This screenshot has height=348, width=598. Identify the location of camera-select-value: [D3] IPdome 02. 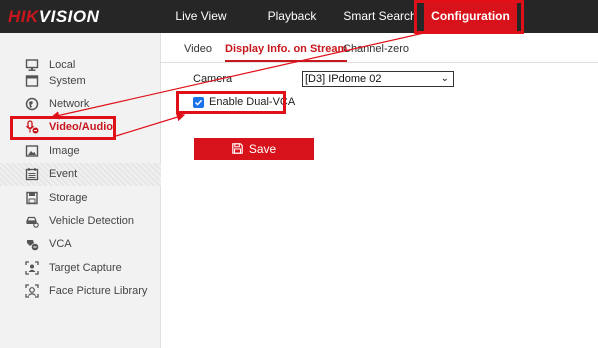
(343, 79).